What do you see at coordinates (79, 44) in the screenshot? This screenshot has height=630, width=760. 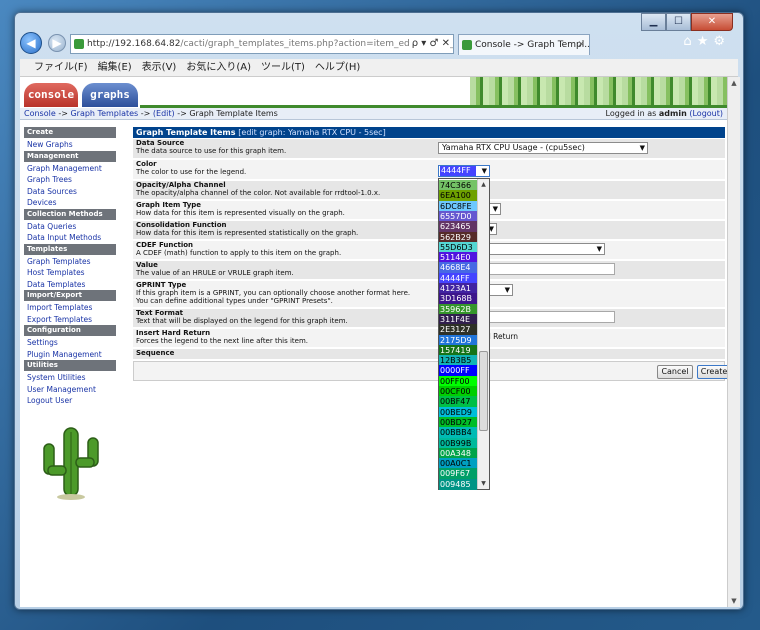 I see `site-favicon-icon` at bounding box center [79, 44].